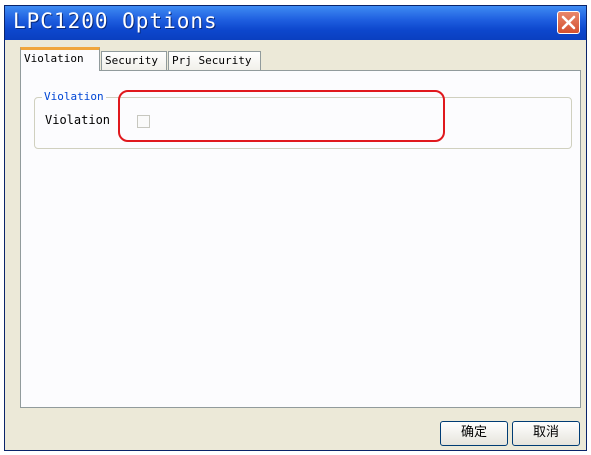 This screenshot has width=591, height=455. What do you see at coordinates (74, 96) in the screenshot?
I see `groupbox-legend: Violation` at bounding box center [74, 96].